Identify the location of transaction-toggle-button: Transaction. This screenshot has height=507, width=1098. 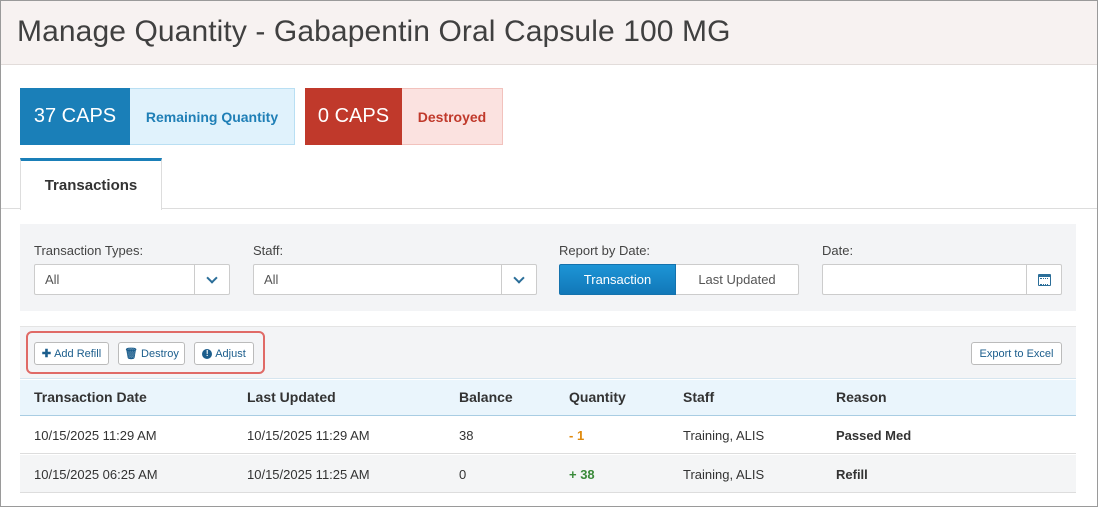
(617, 279).